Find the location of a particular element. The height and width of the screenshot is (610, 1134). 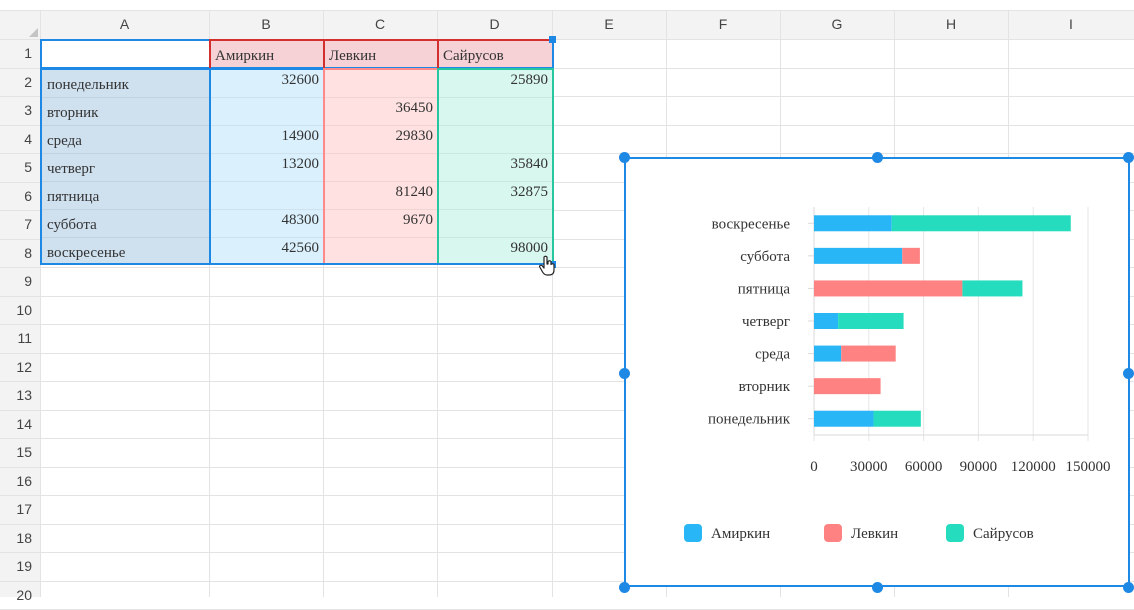

chart-resize-handle-n is located at coordinates (877, 157).